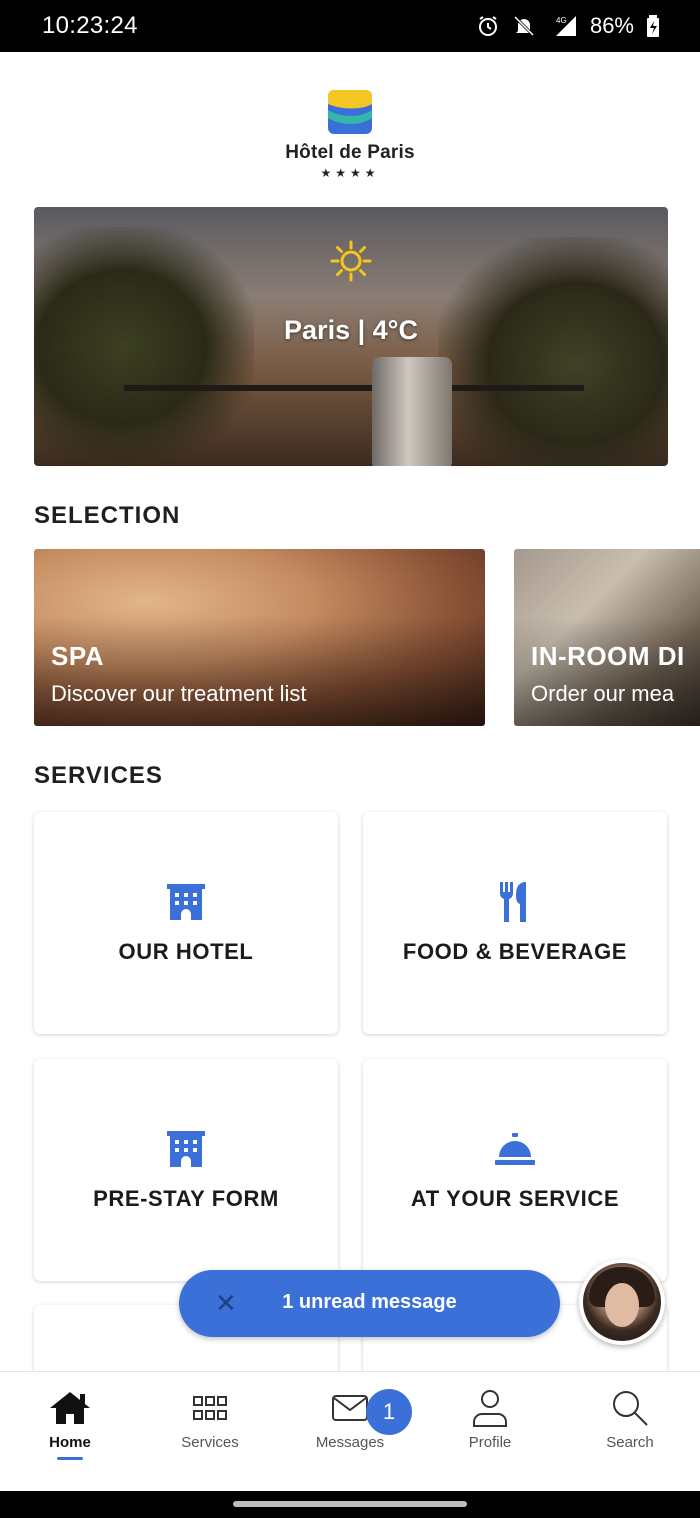 This screenshot has width=700, height=1518. Describe the element at coordinates (350, 1442) in the screenshot. I see `nav-label: Messages` at that location.